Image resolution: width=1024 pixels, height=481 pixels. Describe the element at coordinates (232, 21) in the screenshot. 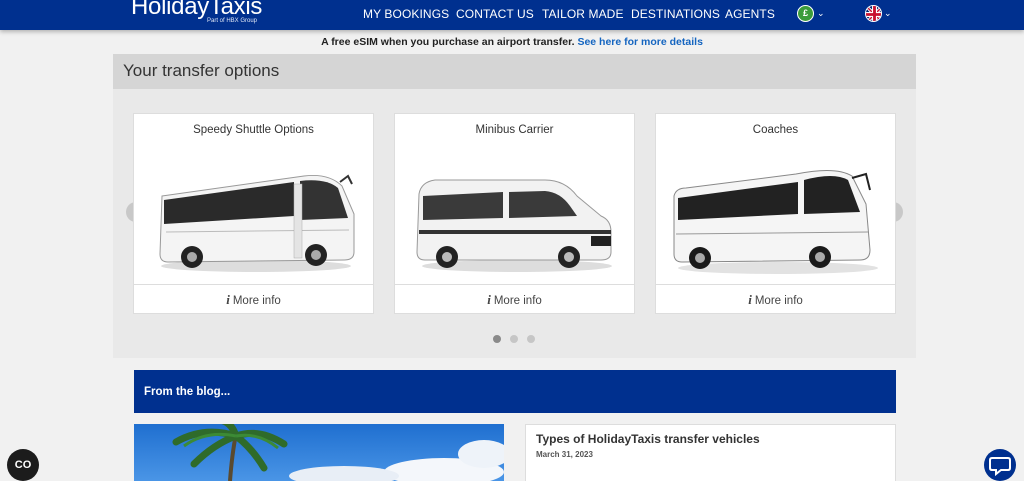

I see `logo-subtext: Part of HBX Group` at that location.